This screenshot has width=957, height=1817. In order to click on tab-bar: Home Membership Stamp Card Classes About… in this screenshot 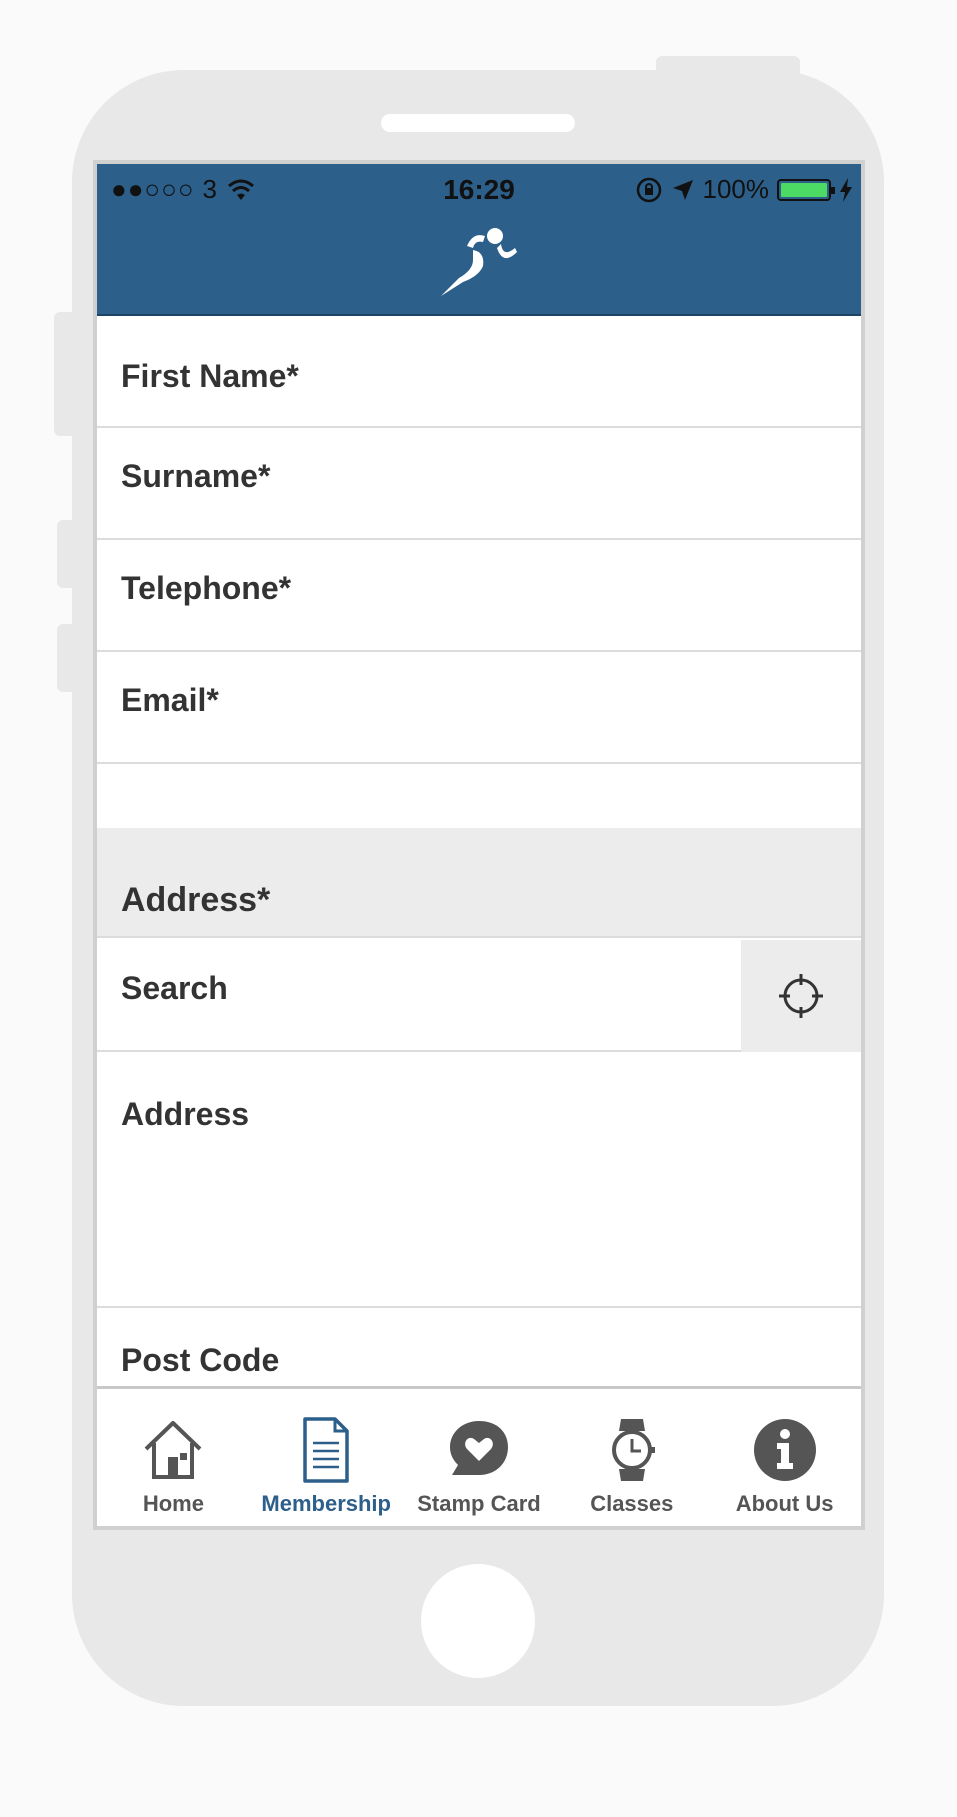, I will do `click(479, 1456)`.